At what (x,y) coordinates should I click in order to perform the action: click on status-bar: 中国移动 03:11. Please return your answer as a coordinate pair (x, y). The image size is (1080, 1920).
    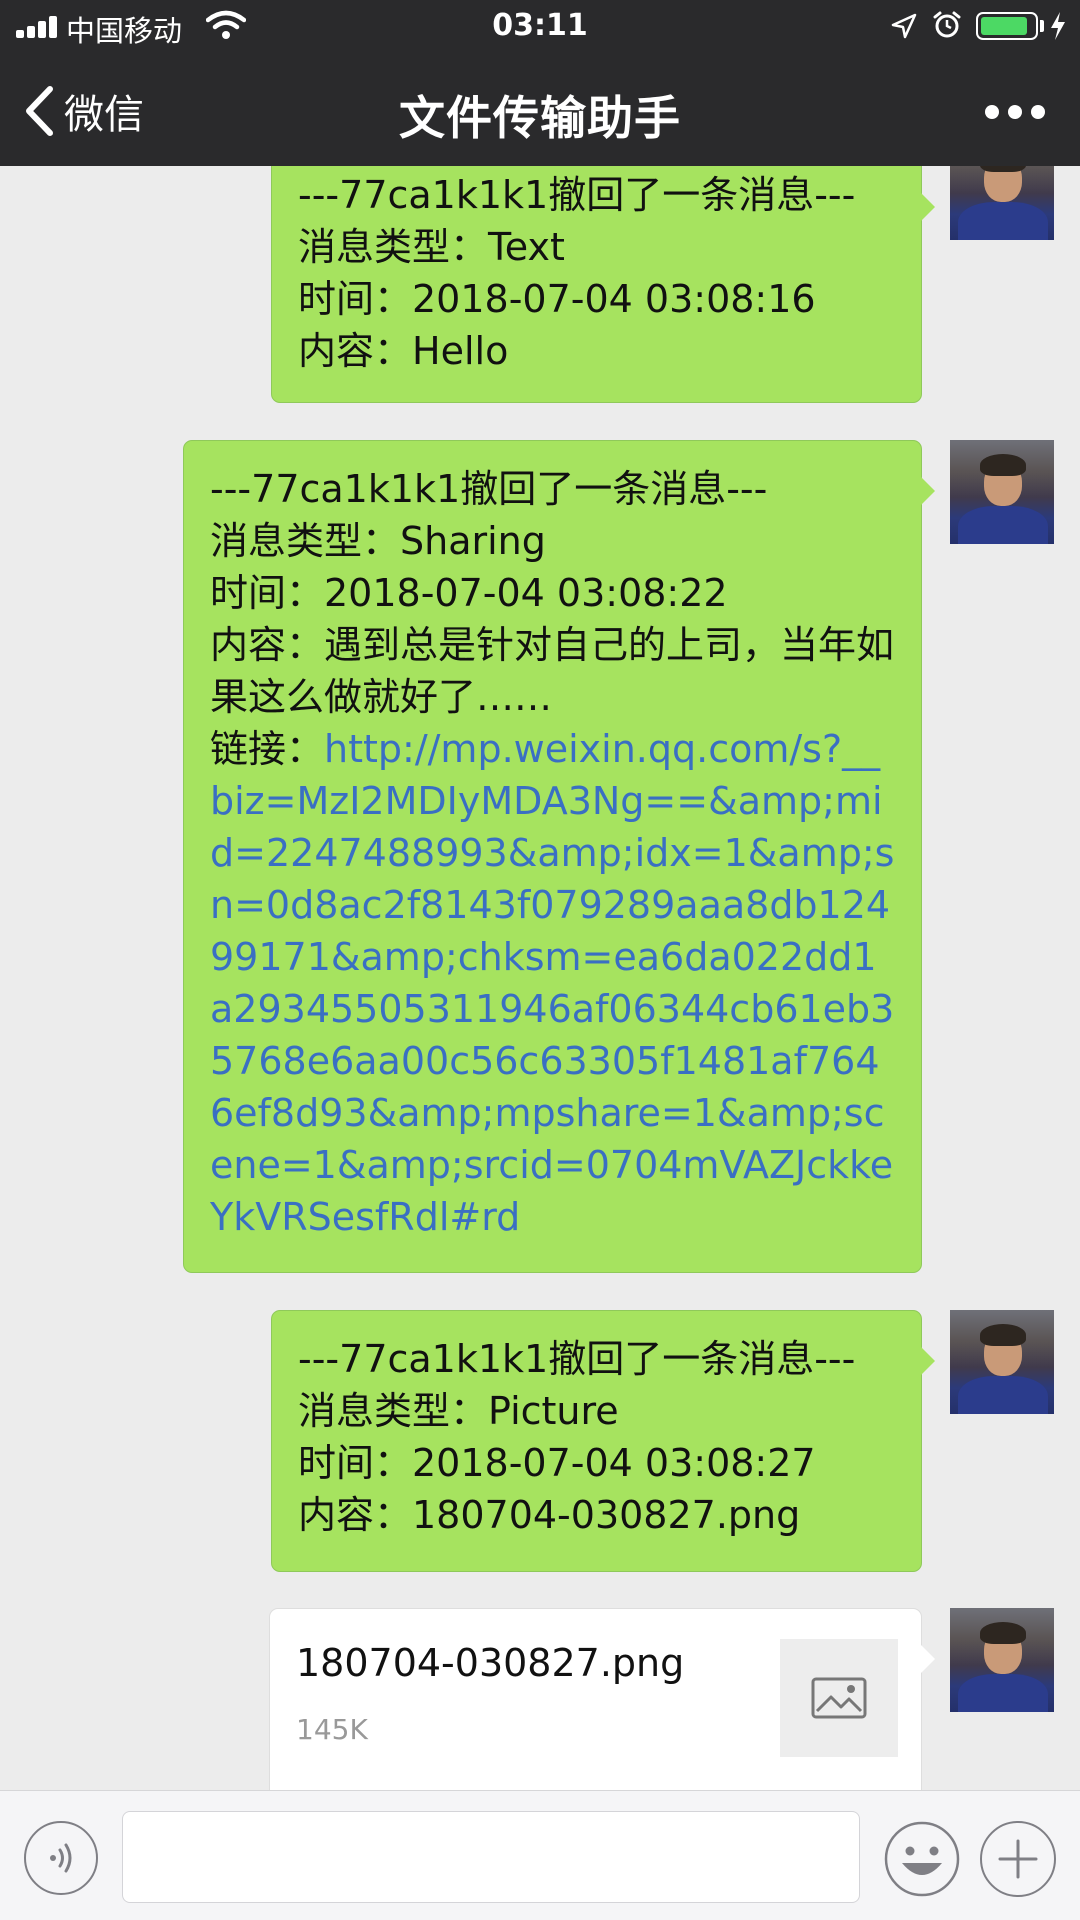
    Looking at the image, I should click on (540, 28).